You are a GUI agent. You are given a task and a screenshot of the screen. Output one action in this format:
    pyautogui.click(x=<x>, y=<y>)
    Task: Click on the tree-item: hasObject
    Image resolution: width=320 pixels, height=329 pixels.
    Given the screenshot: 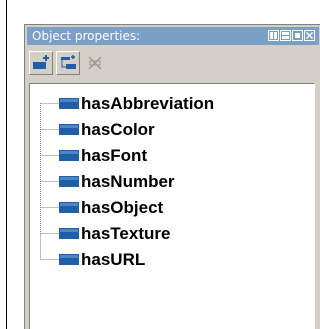 What is the action you would take?
    pyautogui.click(x=170, y=208)
    